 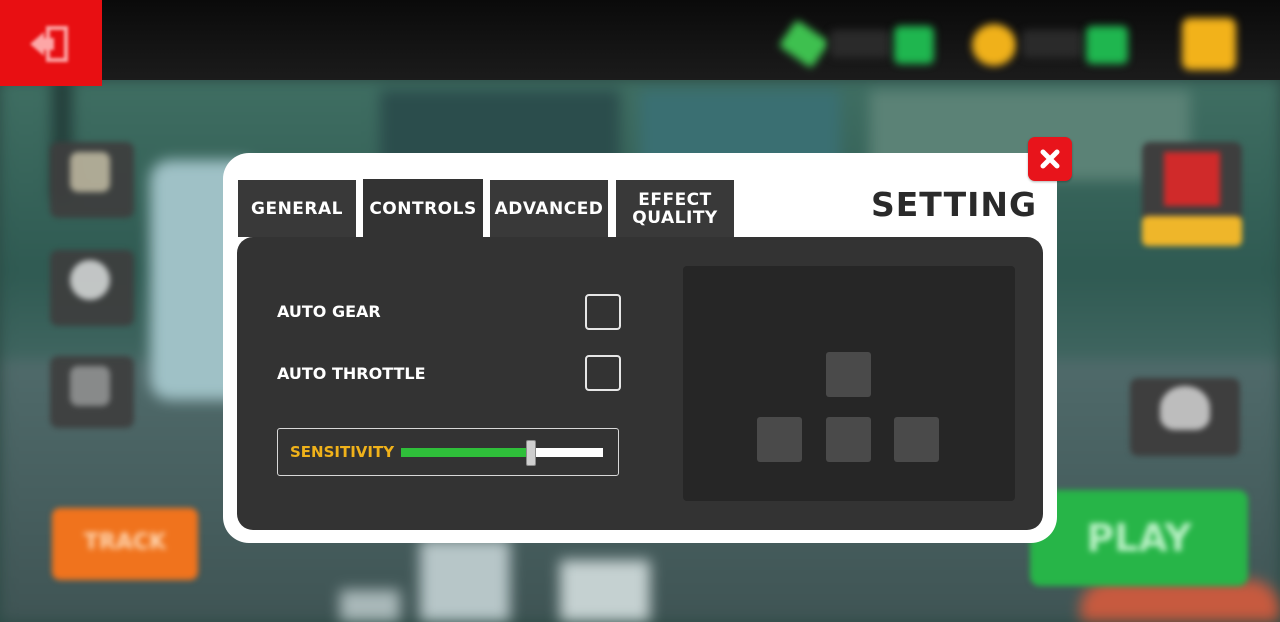 I want to click on back-button, so click(x=51, y=43).